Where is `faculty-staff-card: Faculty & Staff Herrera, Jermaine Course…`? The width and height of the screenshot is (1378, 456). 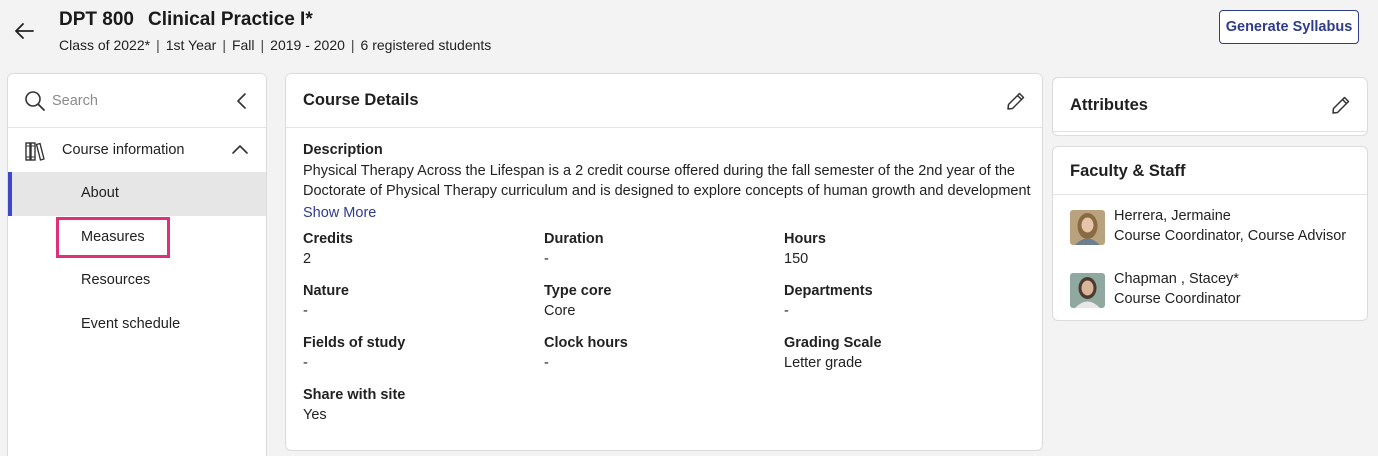
faculty-staff-card: Faculty & Staff Herrera, Jermaine Course… is located at coordinates (1210, 233).